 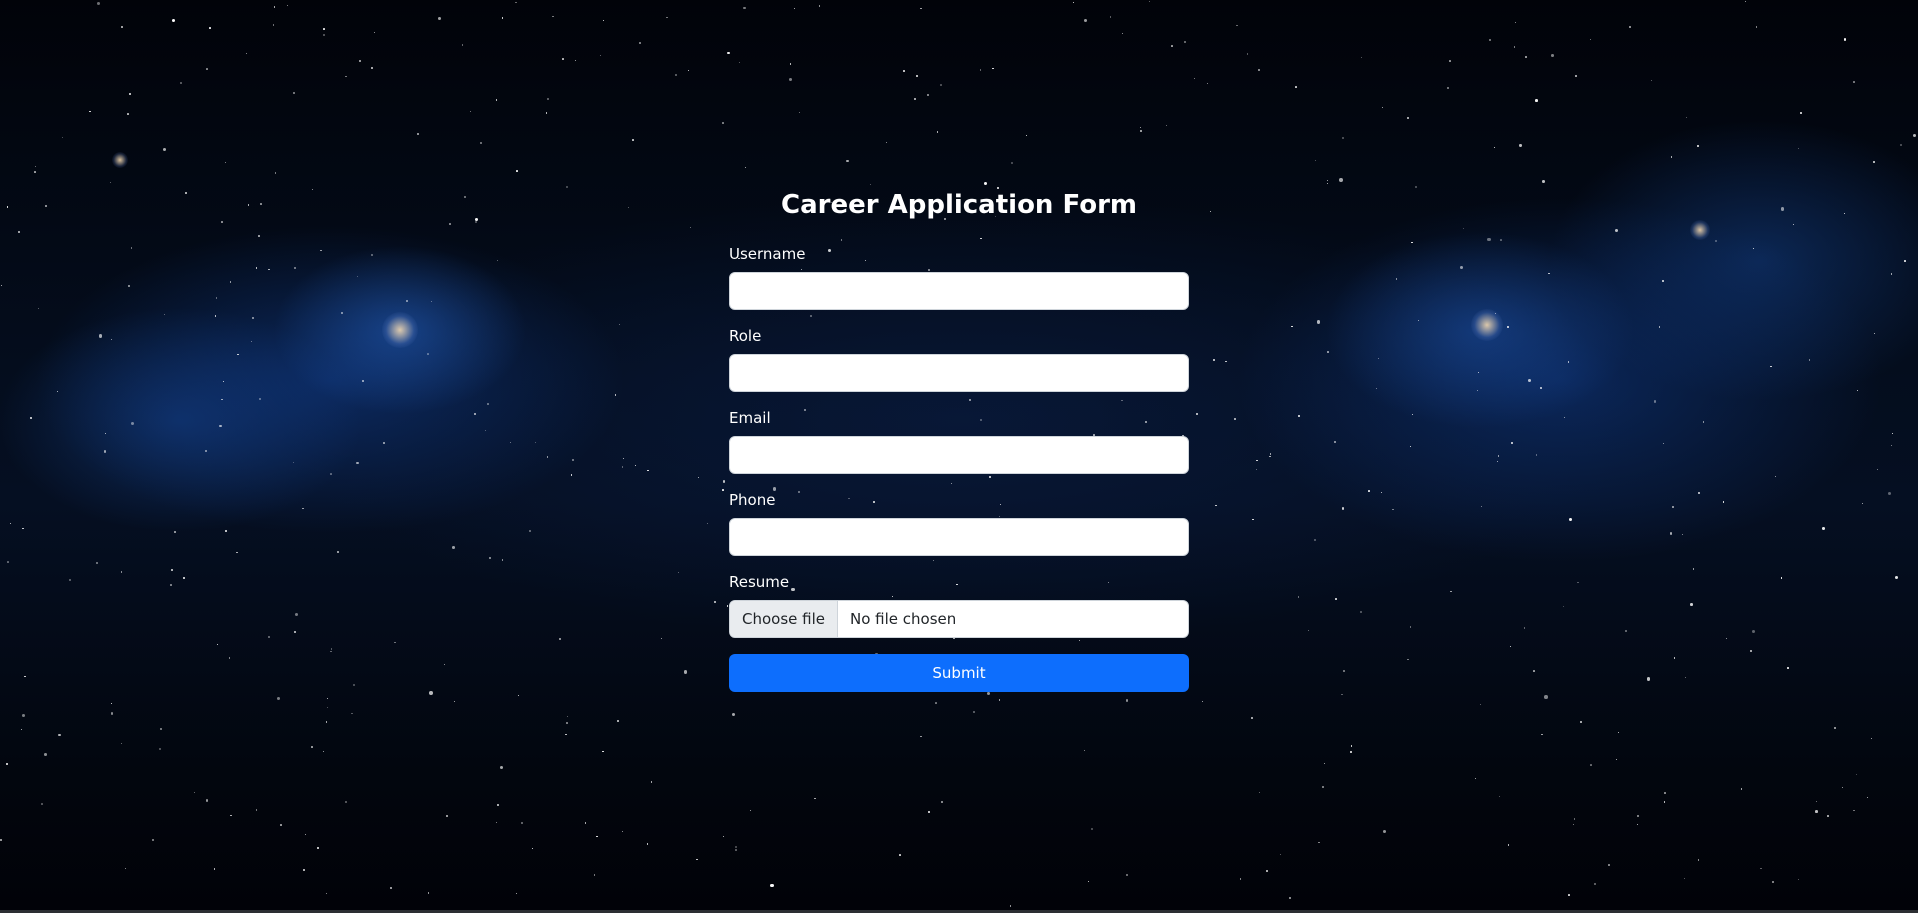 I want to click on submit-button: Submit, so click(x=959, y=673).